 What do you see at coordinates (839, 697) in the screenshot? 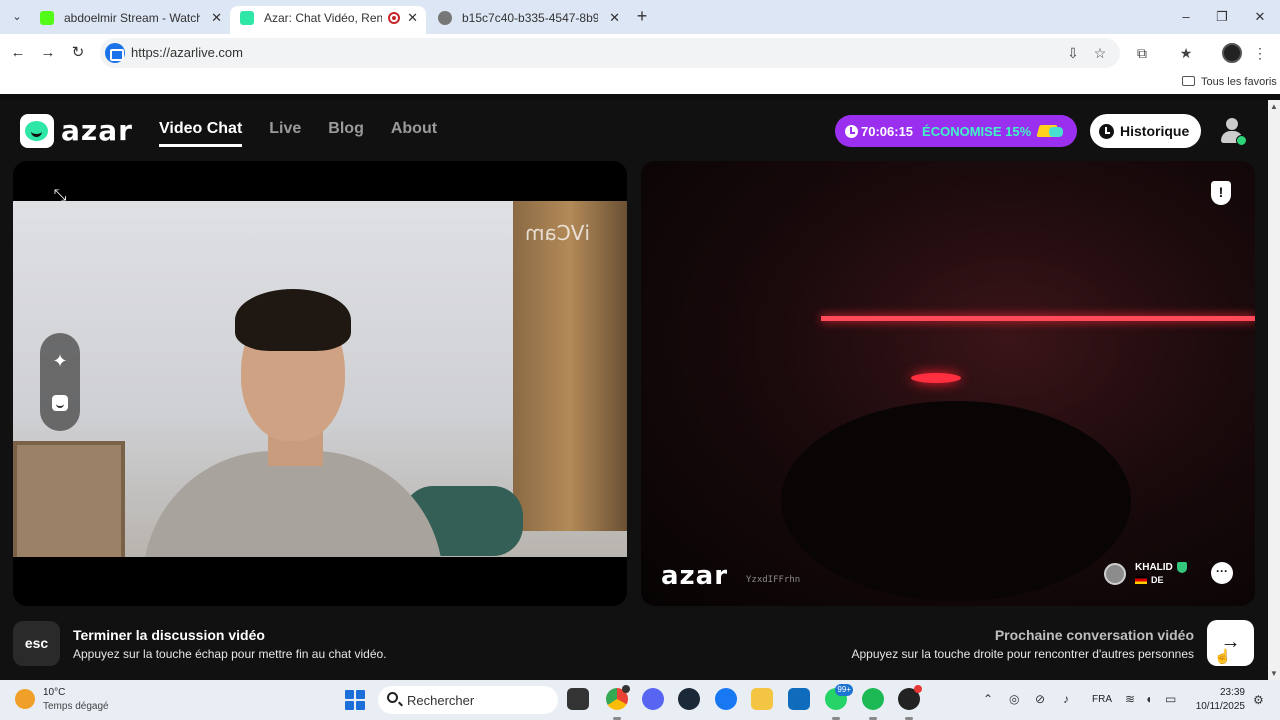
I see `whatsapp-icon: 99+` at bounding box center [839, 697].